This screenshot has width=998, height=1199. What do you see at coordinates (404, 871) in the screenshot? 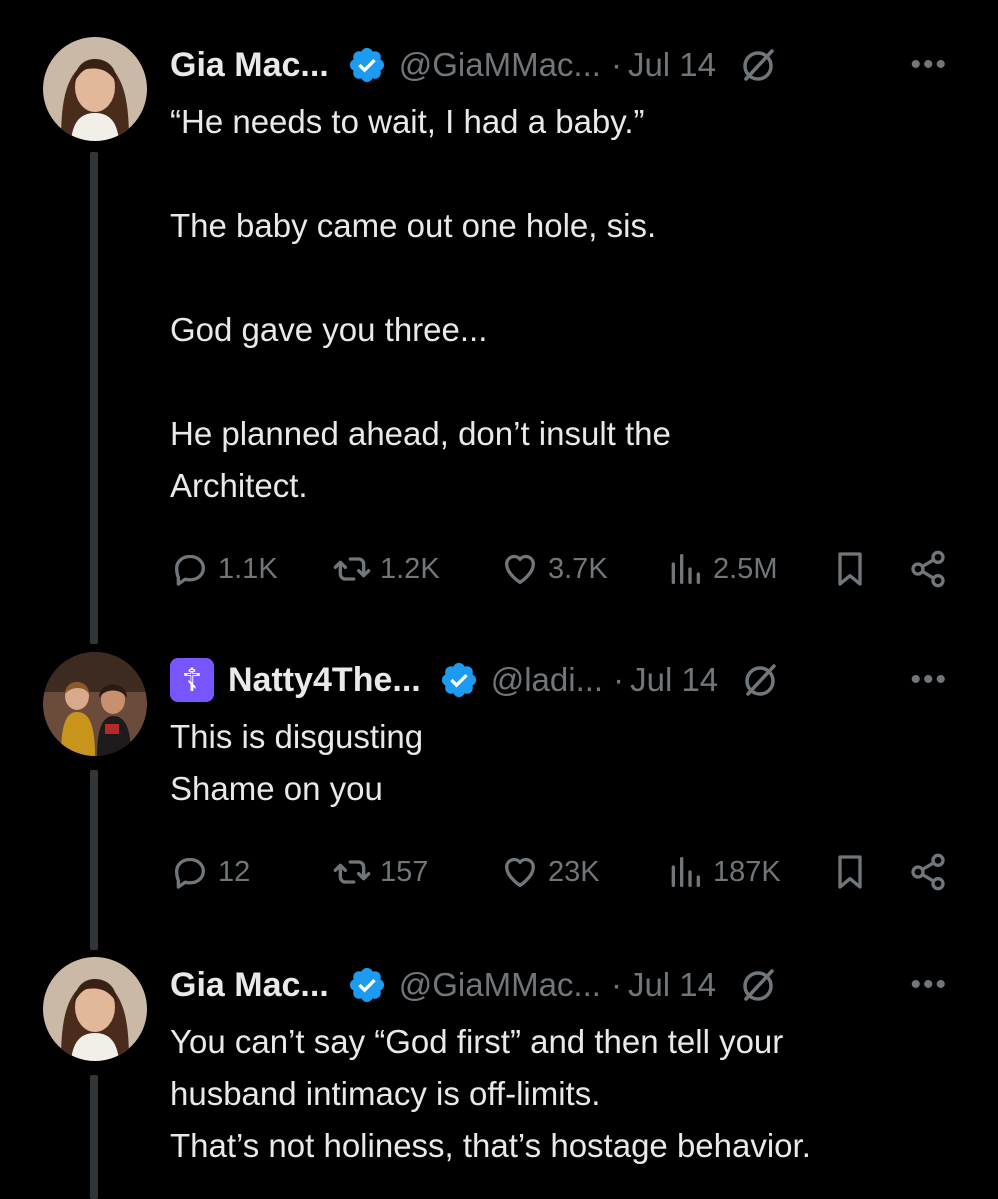
I see `repost-count: 157` at bounding box center [404, 871].